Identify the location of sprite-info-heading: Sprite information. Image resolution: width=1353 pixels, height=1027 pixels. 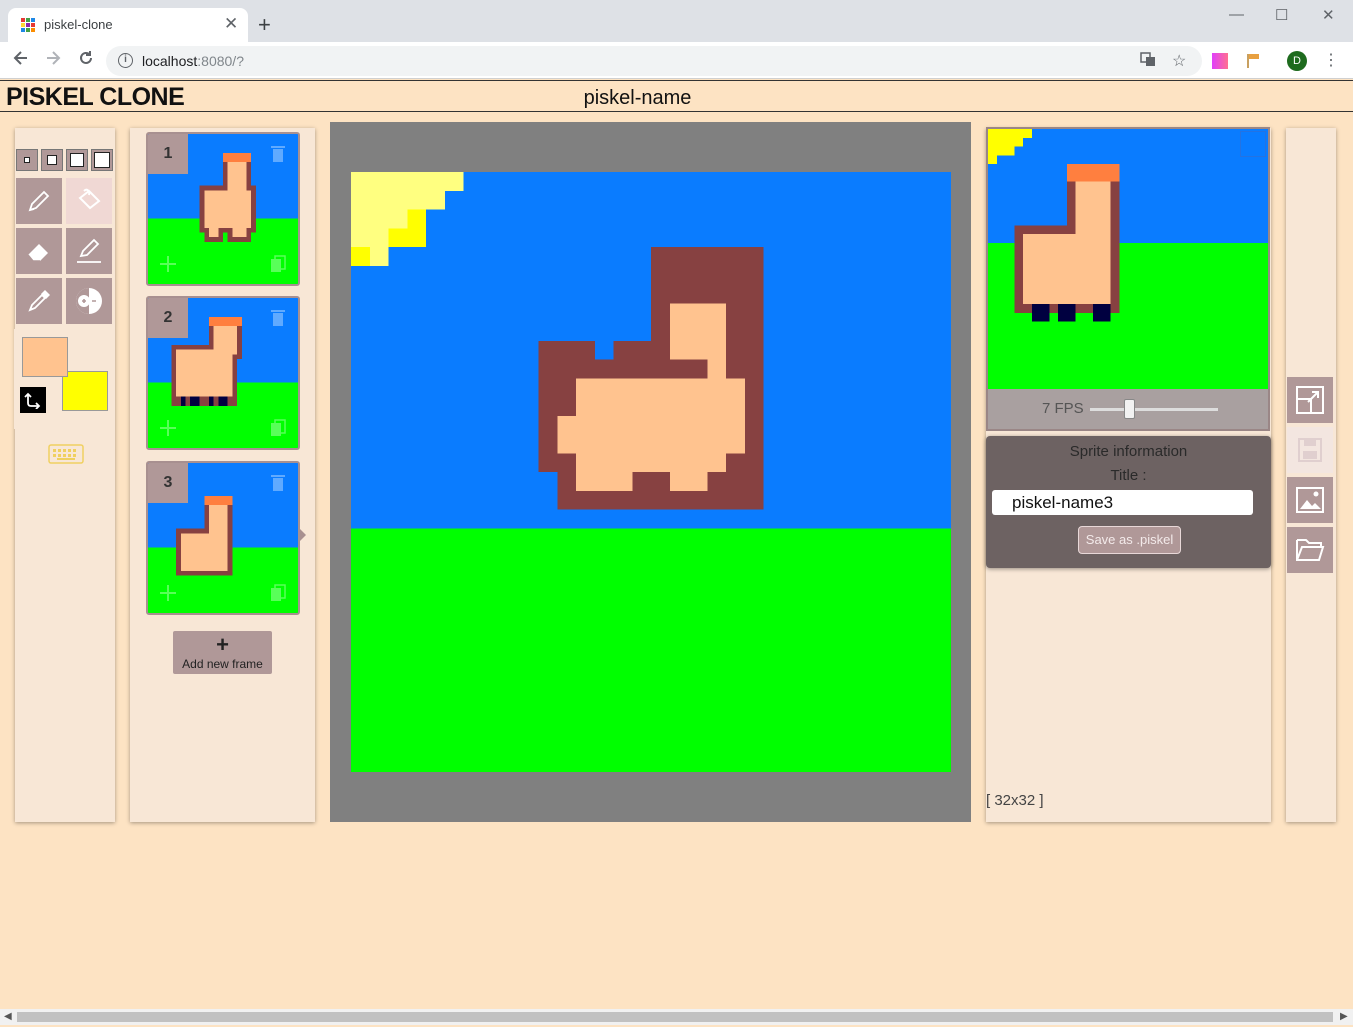
(1128, 451).